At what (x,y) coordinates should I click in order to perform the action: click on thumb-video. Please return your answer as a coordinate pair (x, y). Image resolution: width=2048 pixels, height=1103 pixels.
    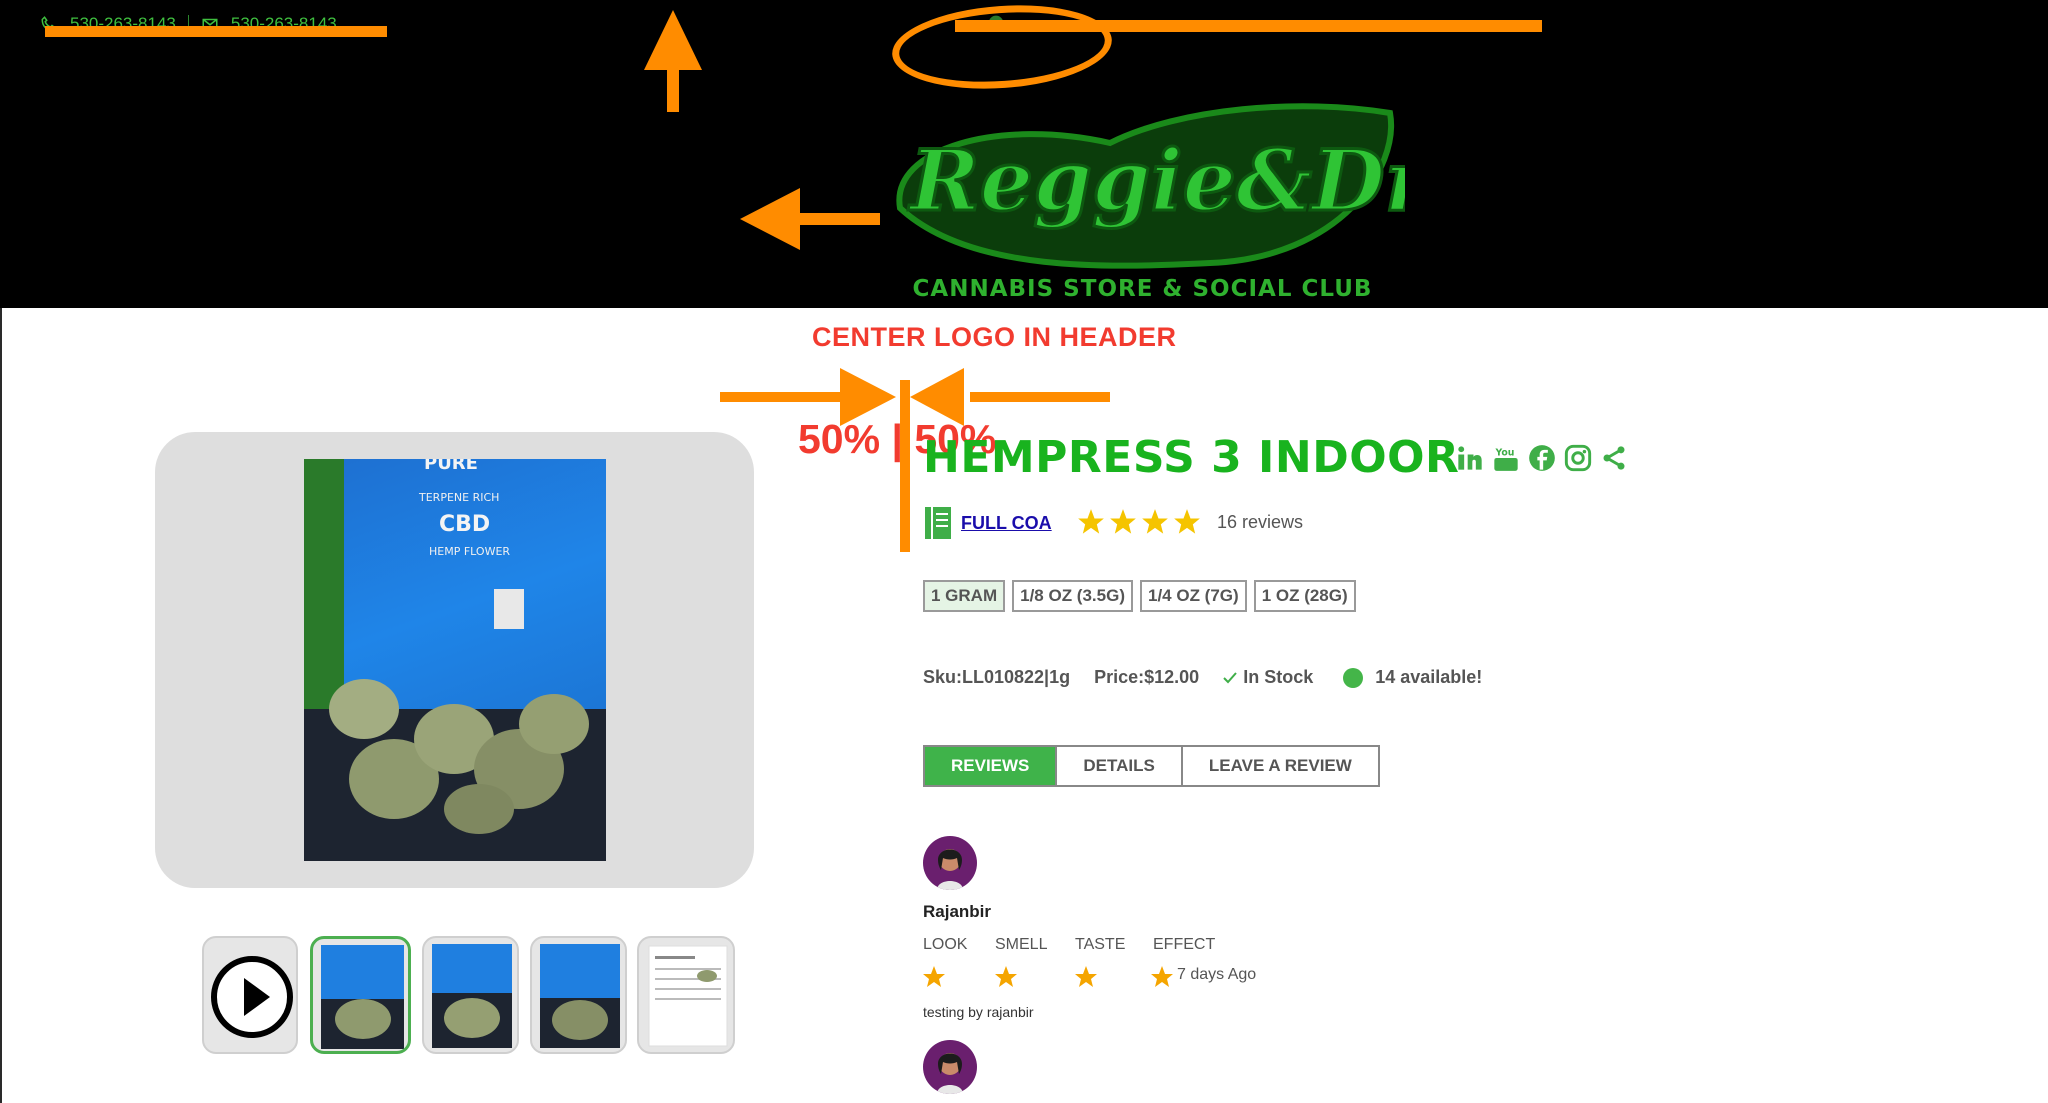
    Looking at the image, I should click on (250, 995).